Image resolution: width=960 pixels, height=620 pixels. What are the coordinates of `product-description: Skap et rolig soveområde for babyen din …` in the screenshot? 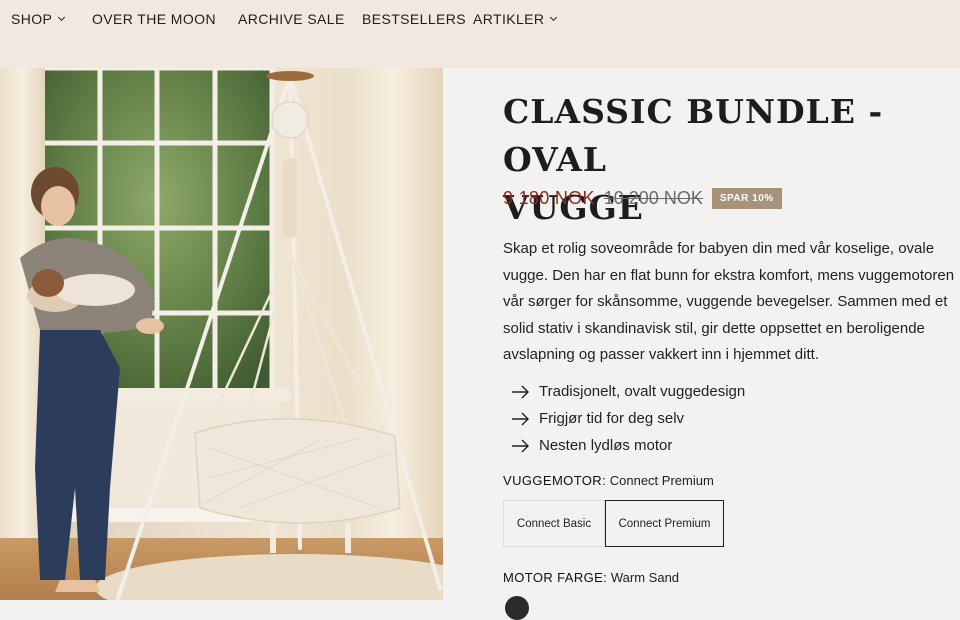 It's located at (729, 301).